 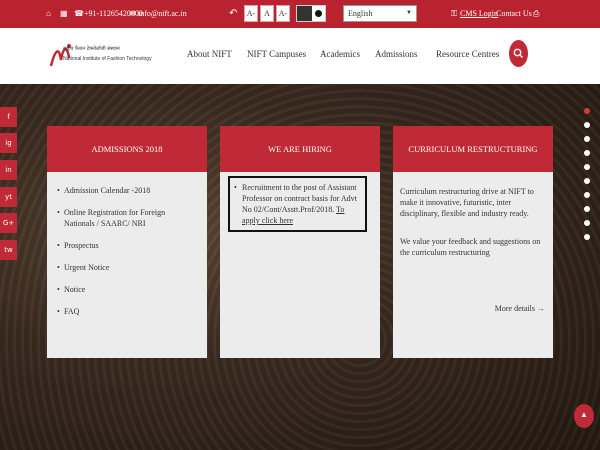 What do you see at coordinates (536, 14) in the screenshot?
I see `print-icon: ⎙` at bounding box center [536, 14].